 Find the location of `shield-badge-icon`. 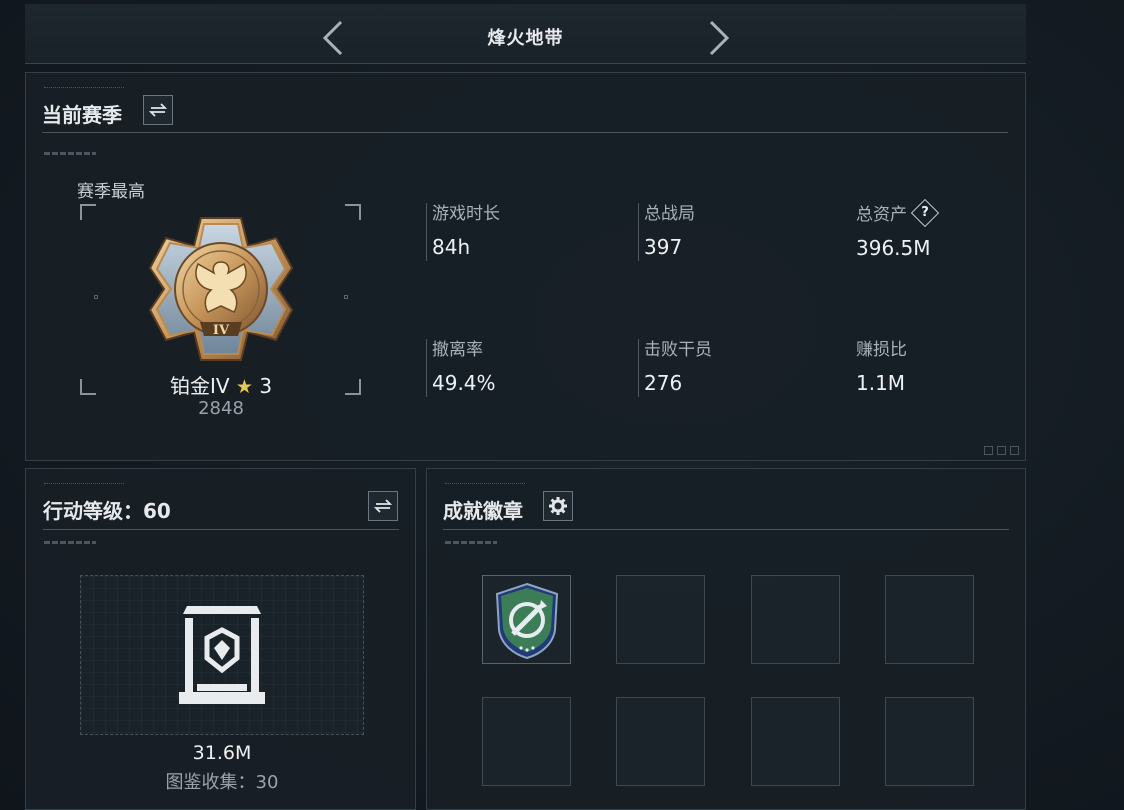

shield-badge-icon is located at coordinates (527, 621).